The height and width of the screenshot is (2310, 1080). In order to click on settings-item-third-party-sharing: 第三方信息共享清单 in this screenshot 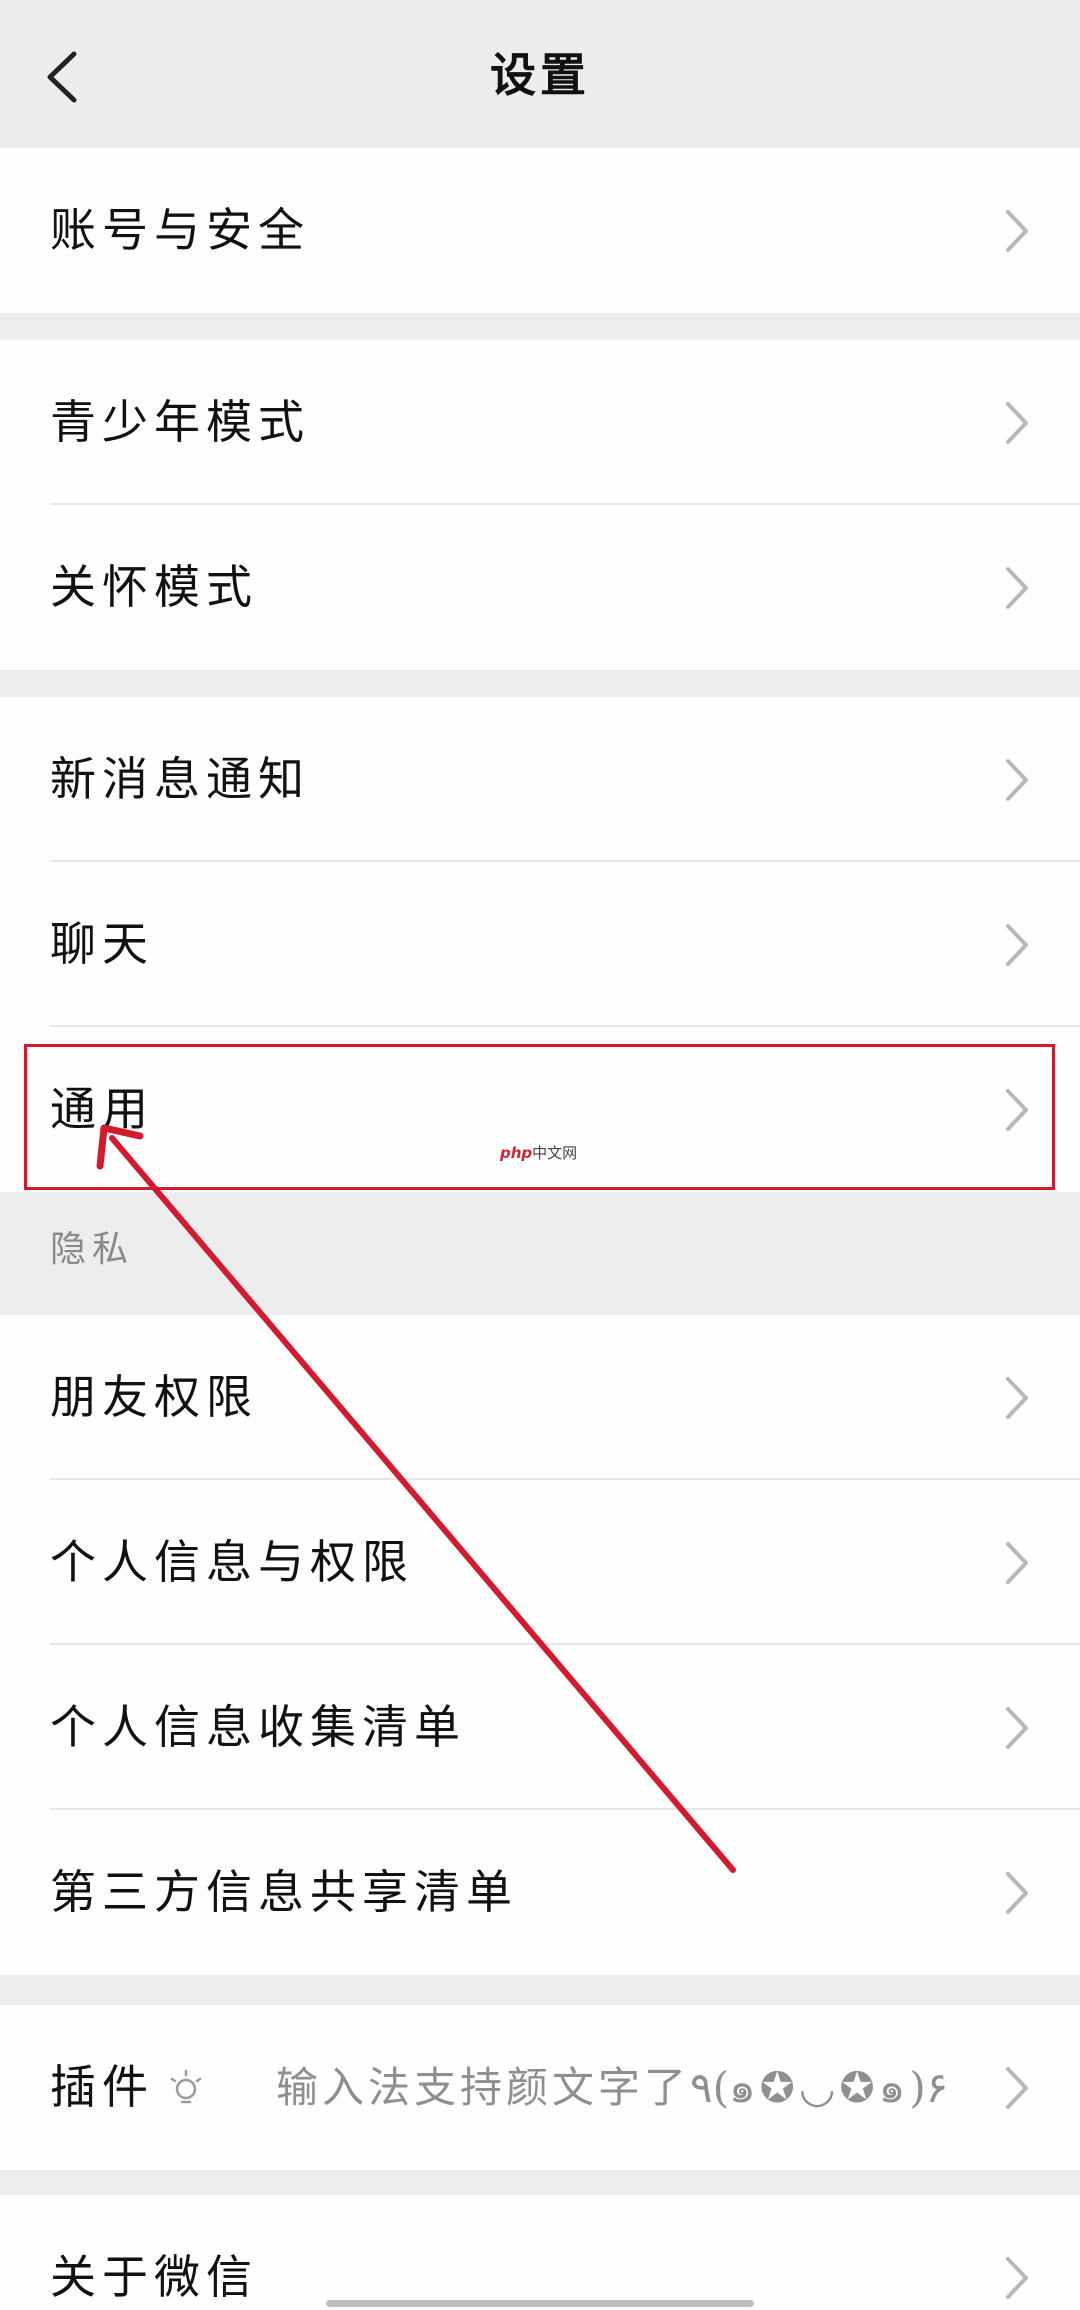, I will do `click(540, 1892)`.